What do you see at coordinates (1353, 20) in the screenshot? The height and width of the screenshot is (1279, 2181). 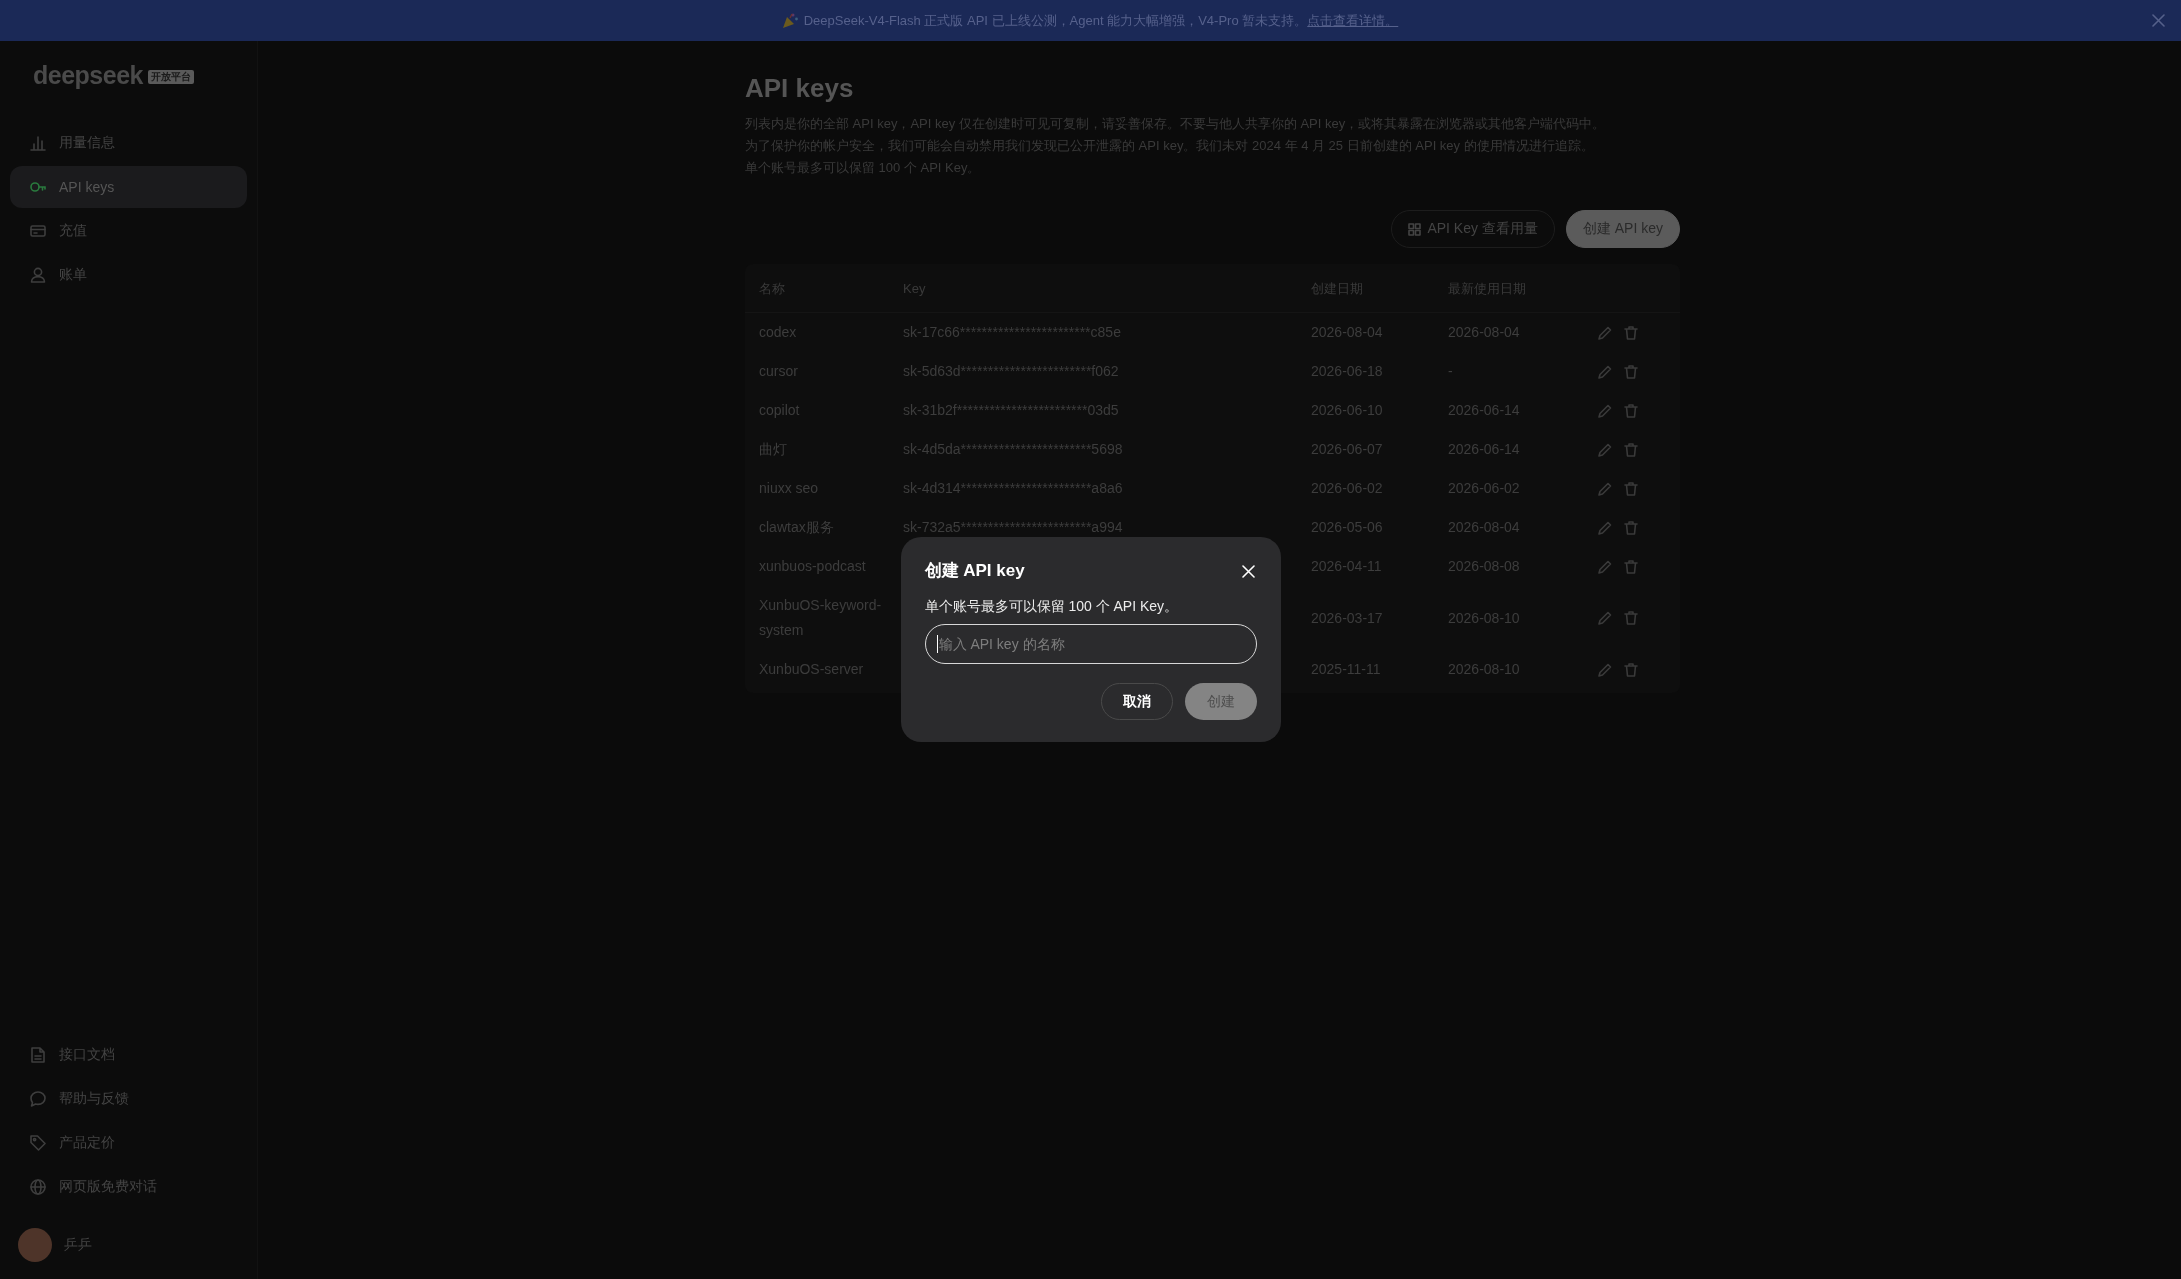 I see `details-link: 点击查看详情。` at bounding box center [1353, 20].